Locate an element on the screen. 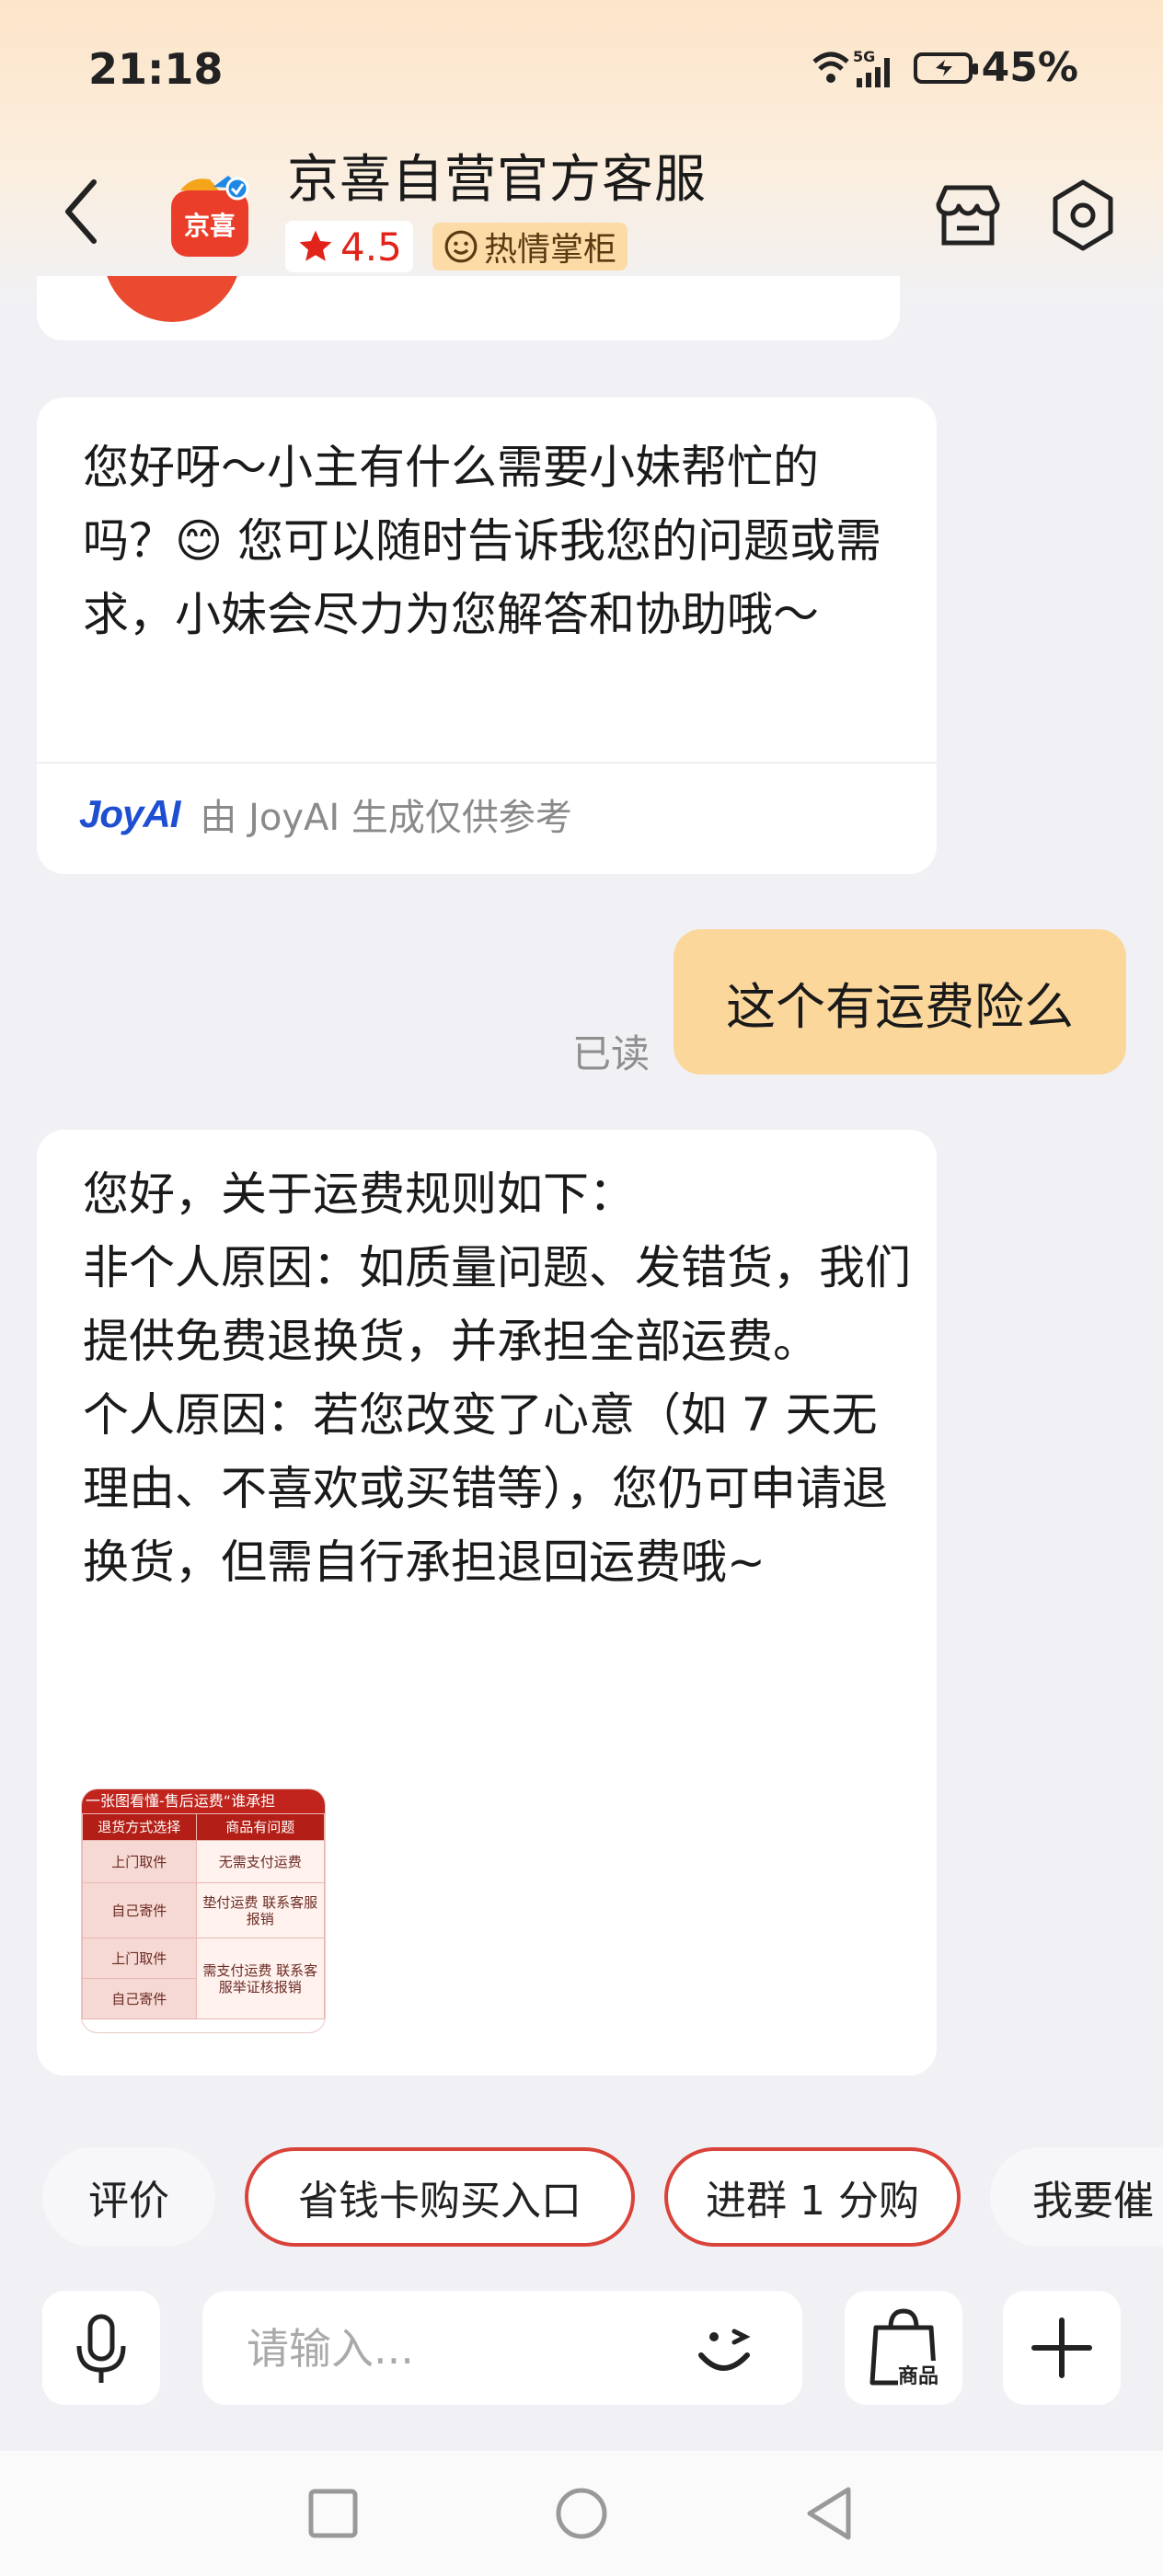 The width and height of the screenshot is (1163, 2576). joyai-logo: JoyAI is located at coordinates (129, 813).